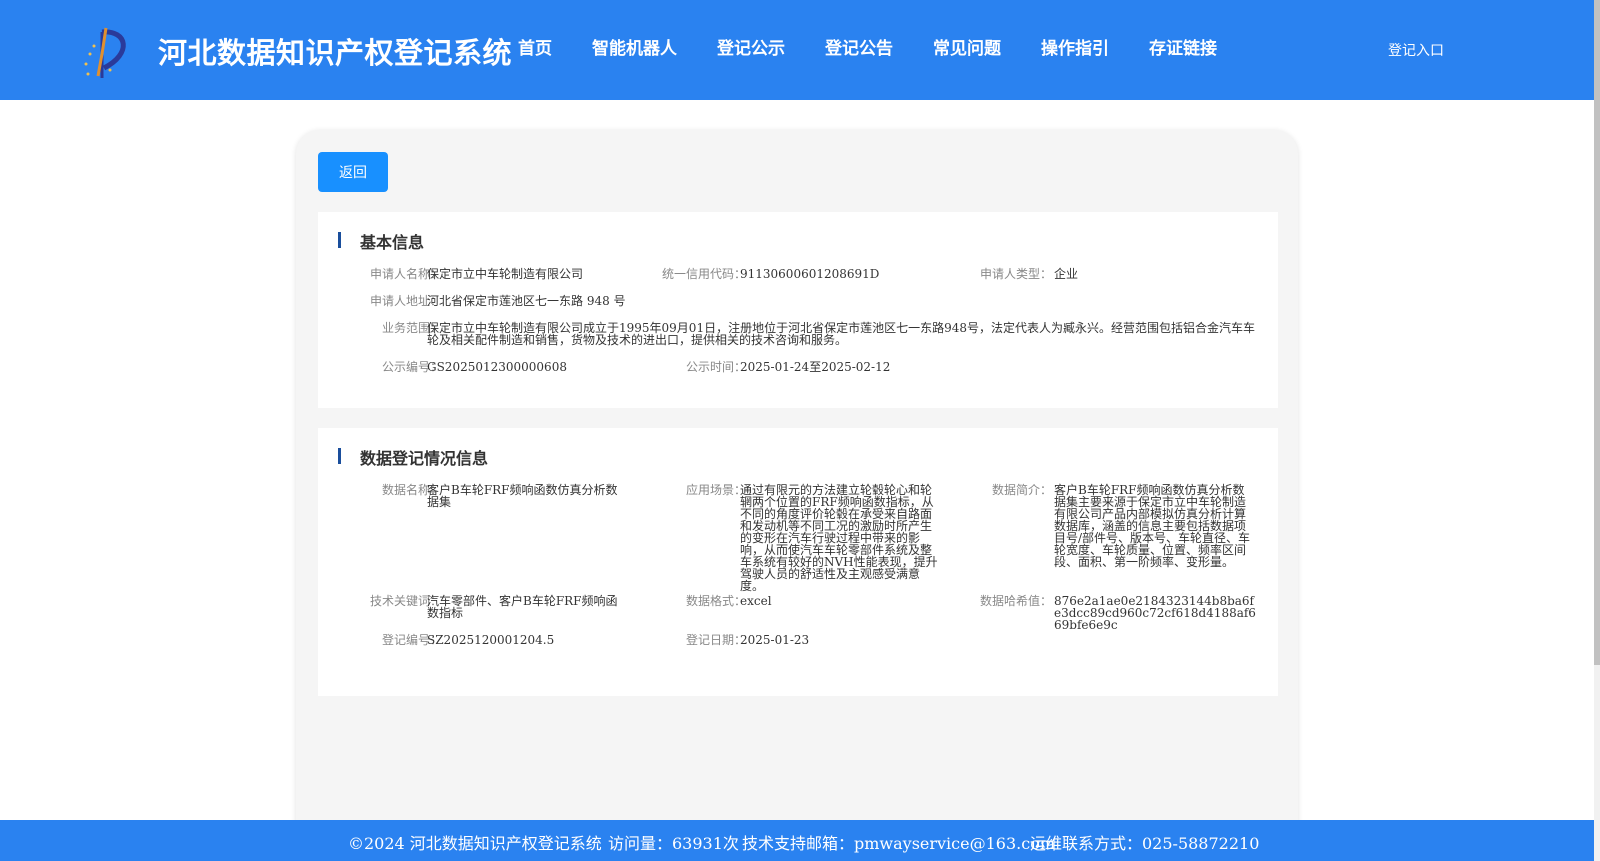 This screenshot has width=1600, height=861. I want to click on data-name-value: 客户B车轮FRF频响函数仿真分析数据集, so click(522, 496).